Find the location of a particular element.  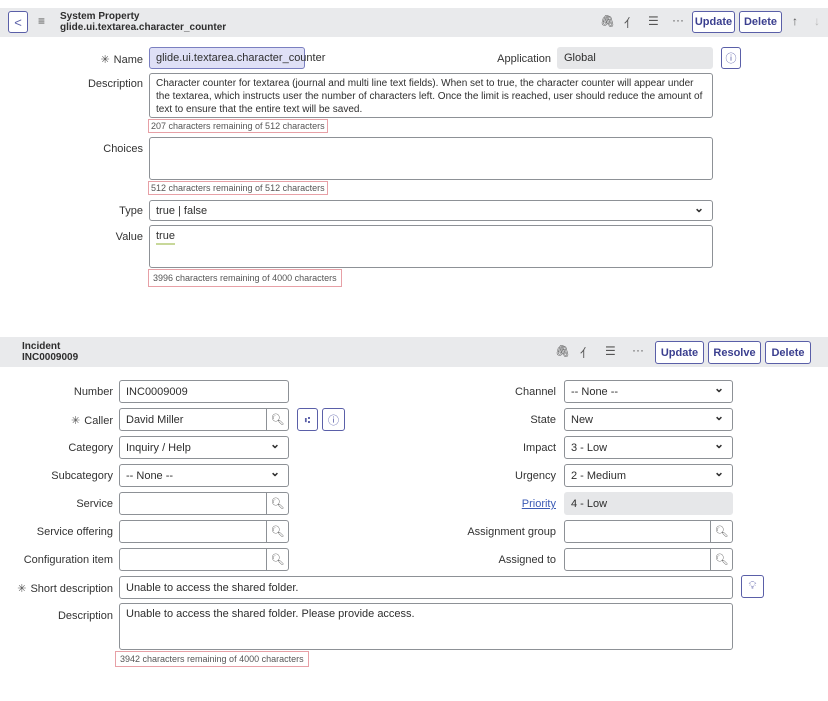

type-label: Type is located at coordinates (131, 211).